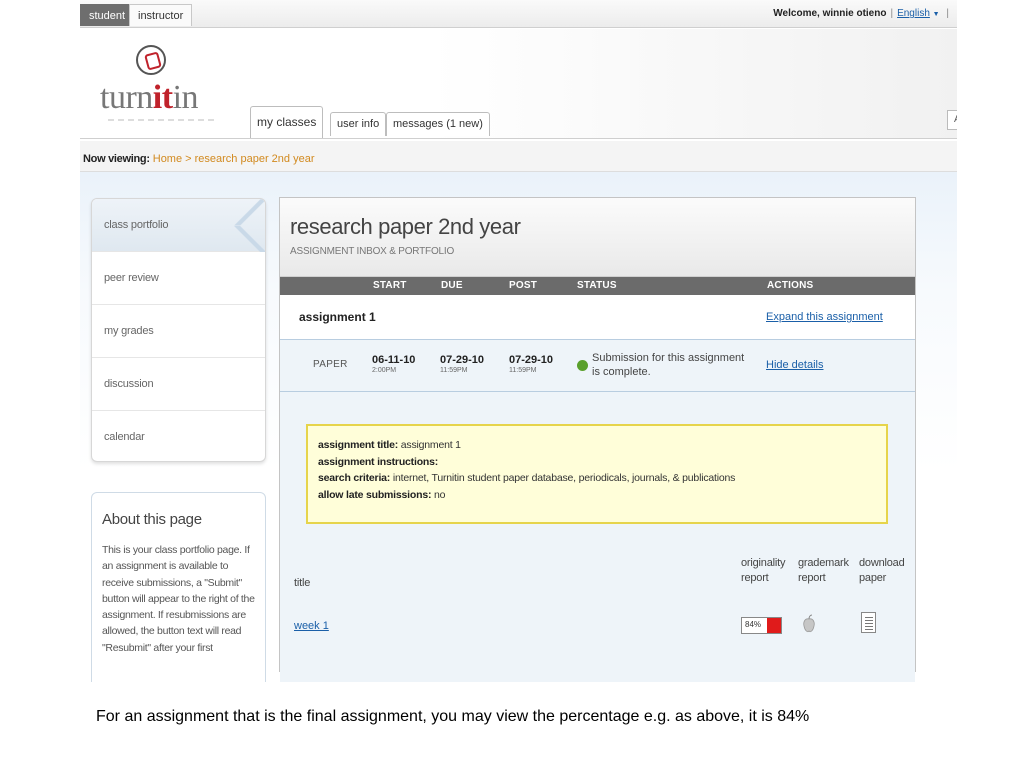 The width and height of the screenshot is (1024, 768). What do you see at coordinates (372, 251) in the screenshot?
I see `page-subtitle: ASSIGNMENT INBOX & PORTFOLIO` at bounding box center [372, 251].